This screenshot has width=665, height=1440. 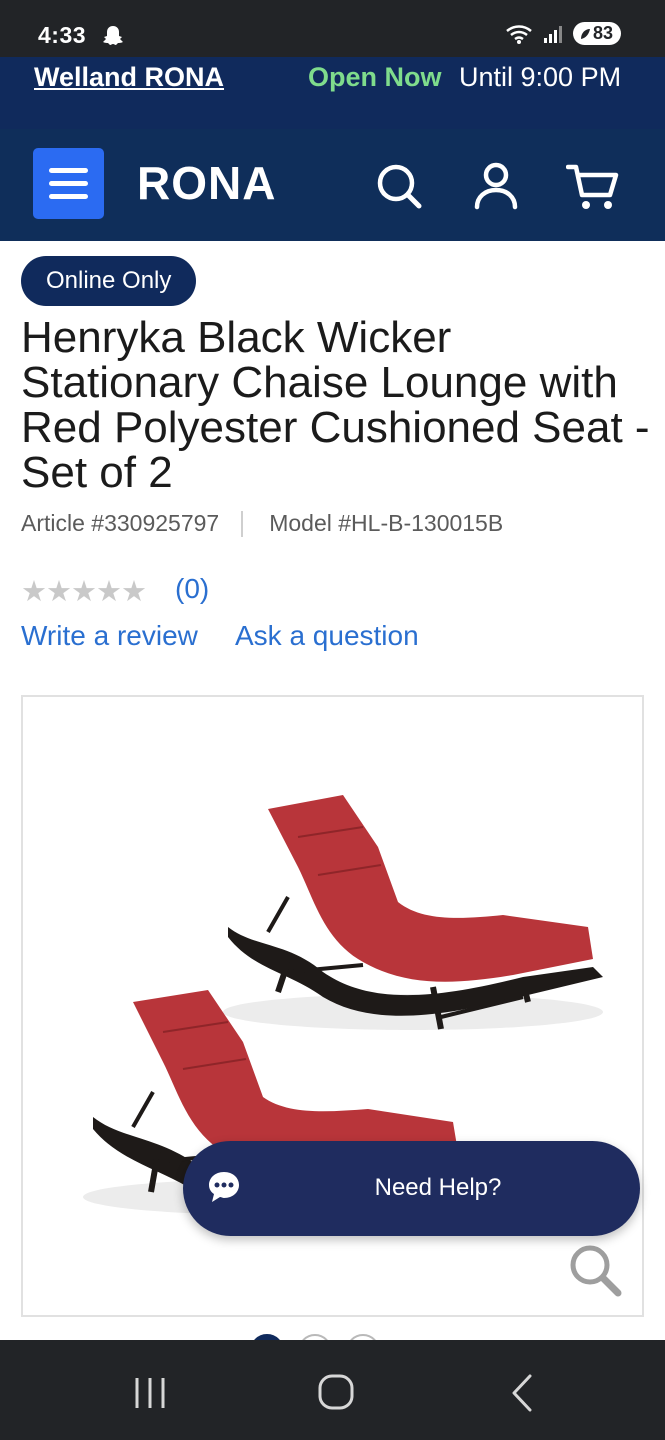 I want to click on rating-stars: ★★★★★, so click(x=84, y=591).